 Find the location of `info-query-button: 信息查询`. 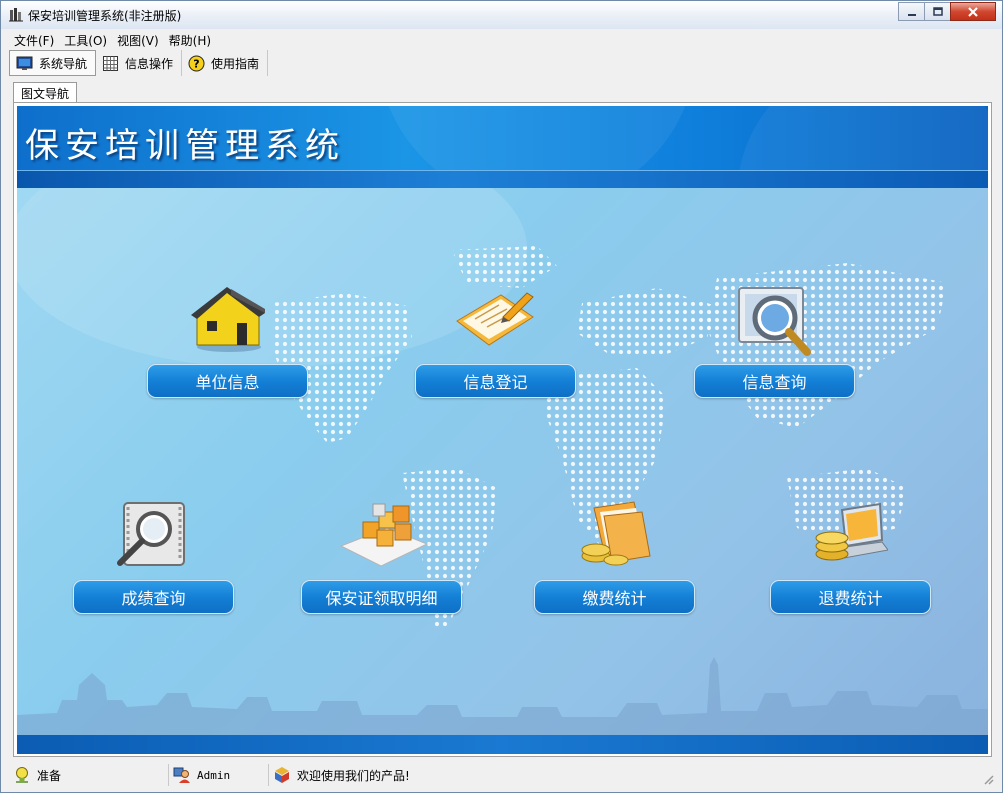

info-query-button: 信息查询 is located at coordinates (774, 381).